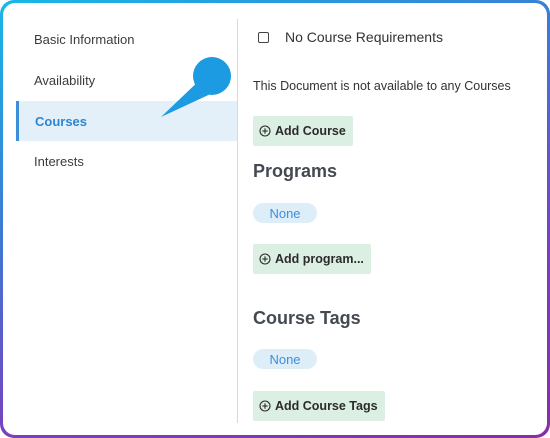 This screenshot has width=550, height=438. I want to click on sidebar-item-label: Availability, so click(65, 80).